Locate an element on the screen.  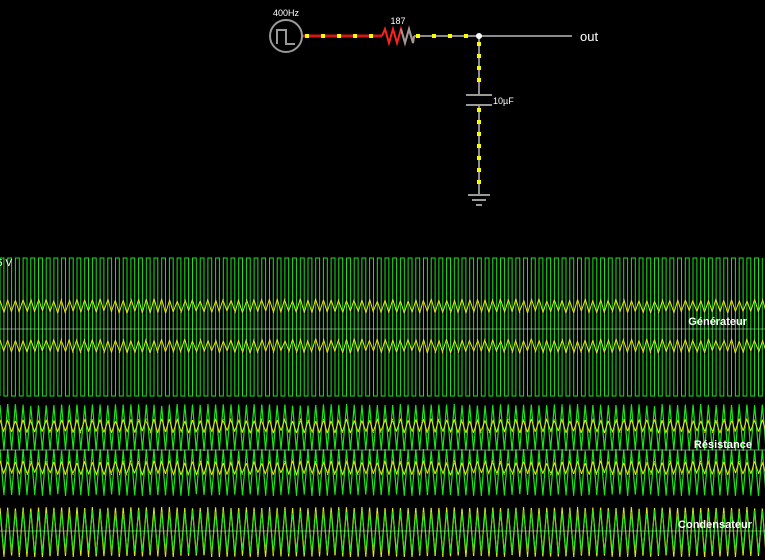
junction-node is located at coordinates (479, 36).